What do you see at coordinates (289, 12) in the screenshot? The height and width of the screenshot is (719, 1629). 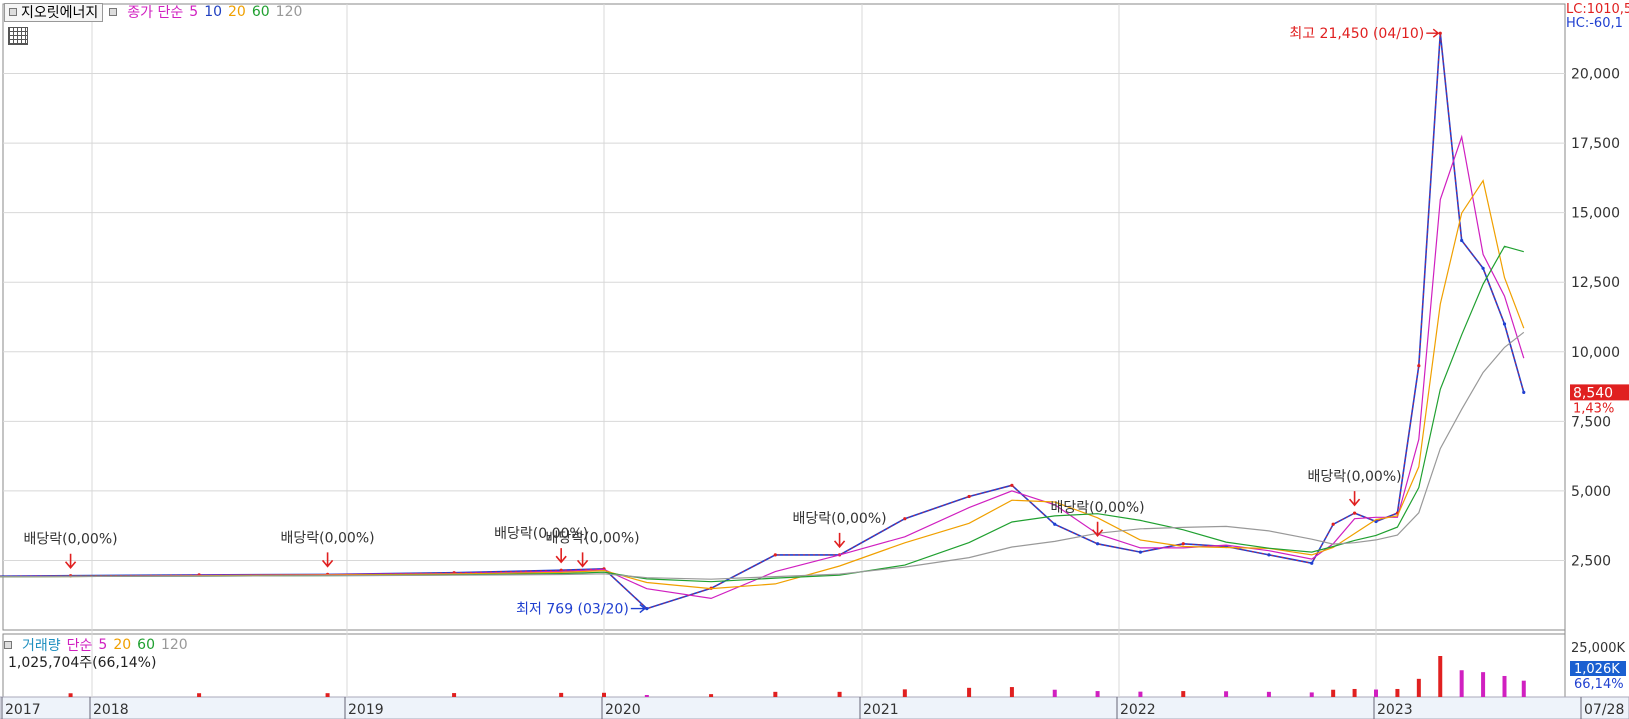 I see `legend-ma120: 120` at bounding box center [289, 12].